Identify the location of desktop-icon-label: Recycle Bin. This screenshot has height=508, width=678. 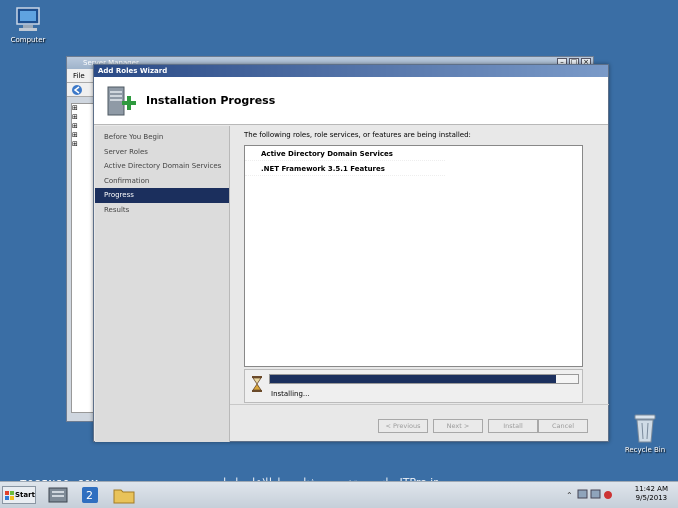
(645, 450).